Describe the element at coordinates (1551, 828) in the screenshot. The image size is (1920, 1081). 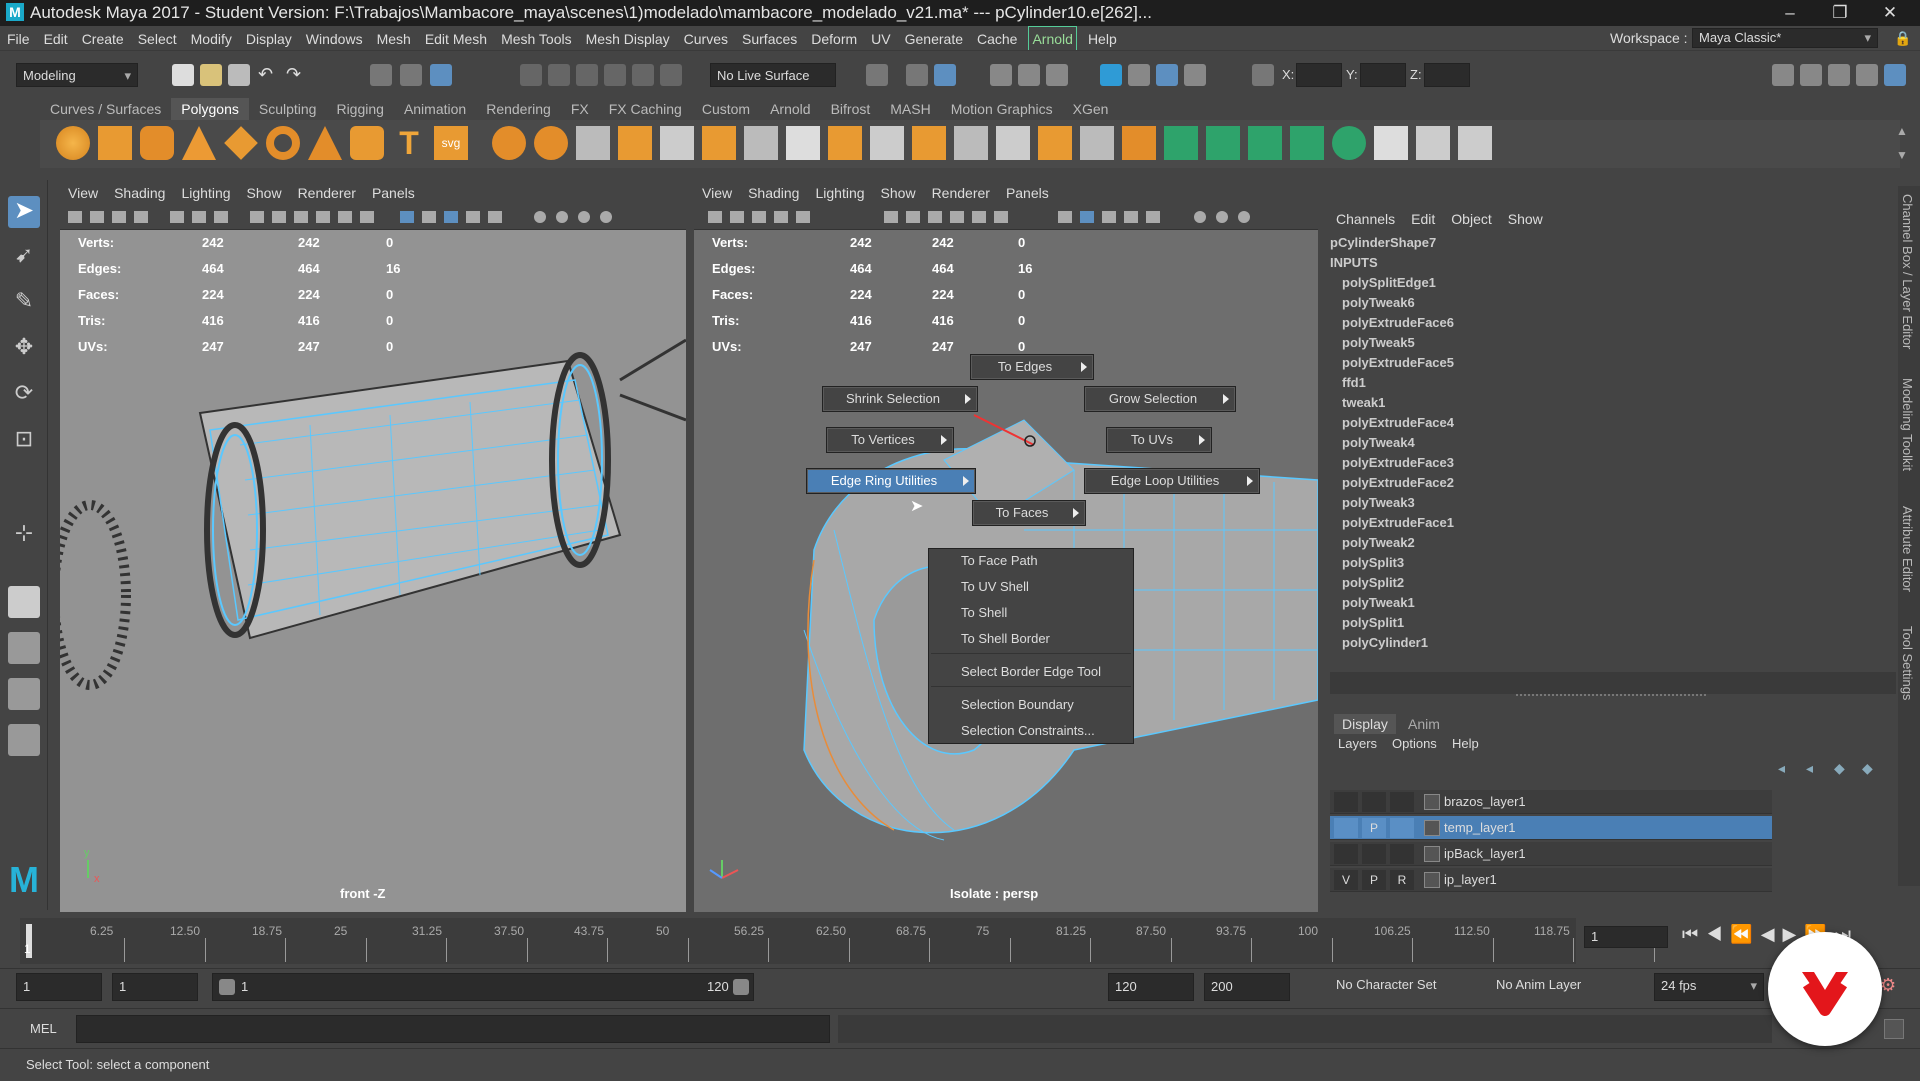
I see `layer-row-selected: P temp_layer1` at that location.